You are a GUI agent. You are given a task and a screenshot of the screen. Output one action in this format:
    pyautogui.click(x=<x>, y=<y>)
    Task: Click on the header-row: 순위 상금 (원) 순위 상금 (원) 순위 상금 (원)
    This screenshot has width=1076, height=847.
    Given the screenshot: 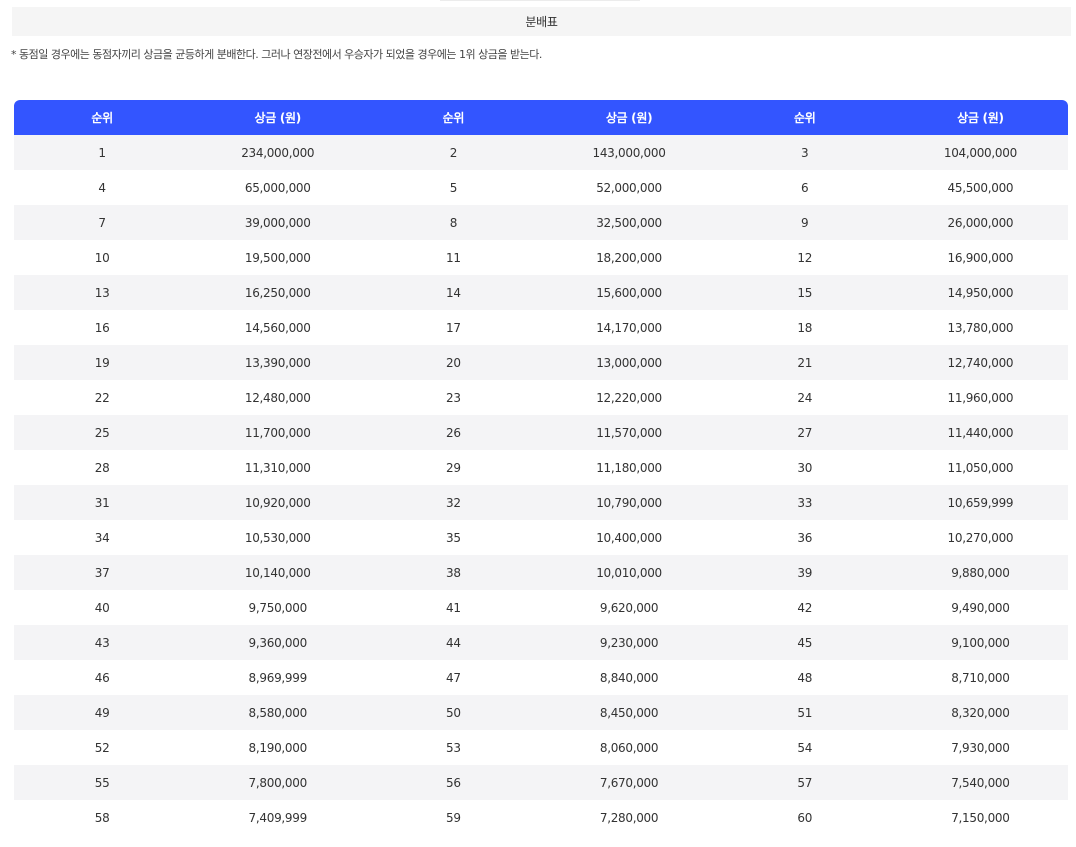 What is the action you would take?
    pyautogui.click(x=541, y=117)
    